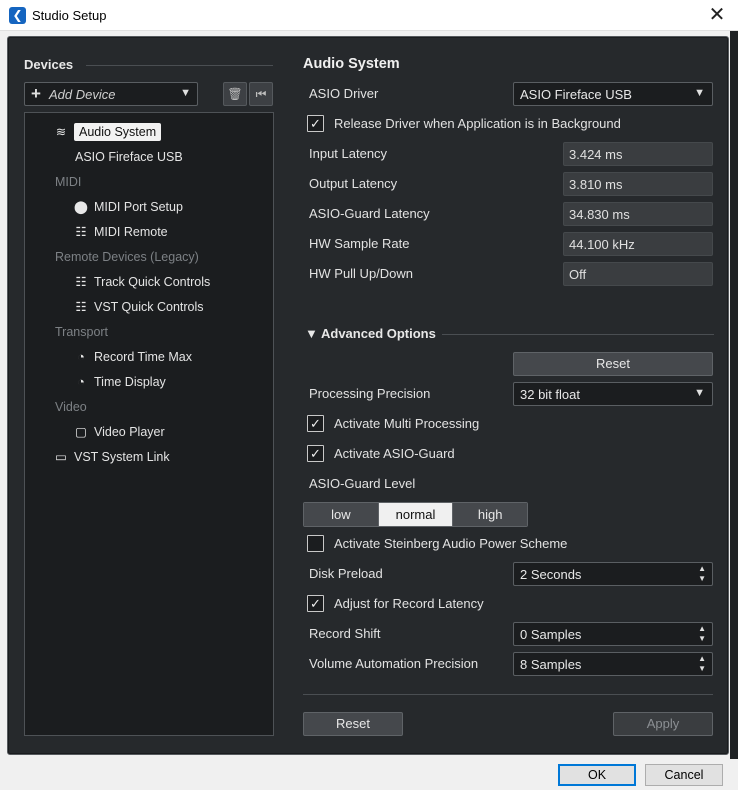  Describe the element at coordinates (344, 93) in the screenshot. I see `asio-driver-label: ASIO Driver` at that location.